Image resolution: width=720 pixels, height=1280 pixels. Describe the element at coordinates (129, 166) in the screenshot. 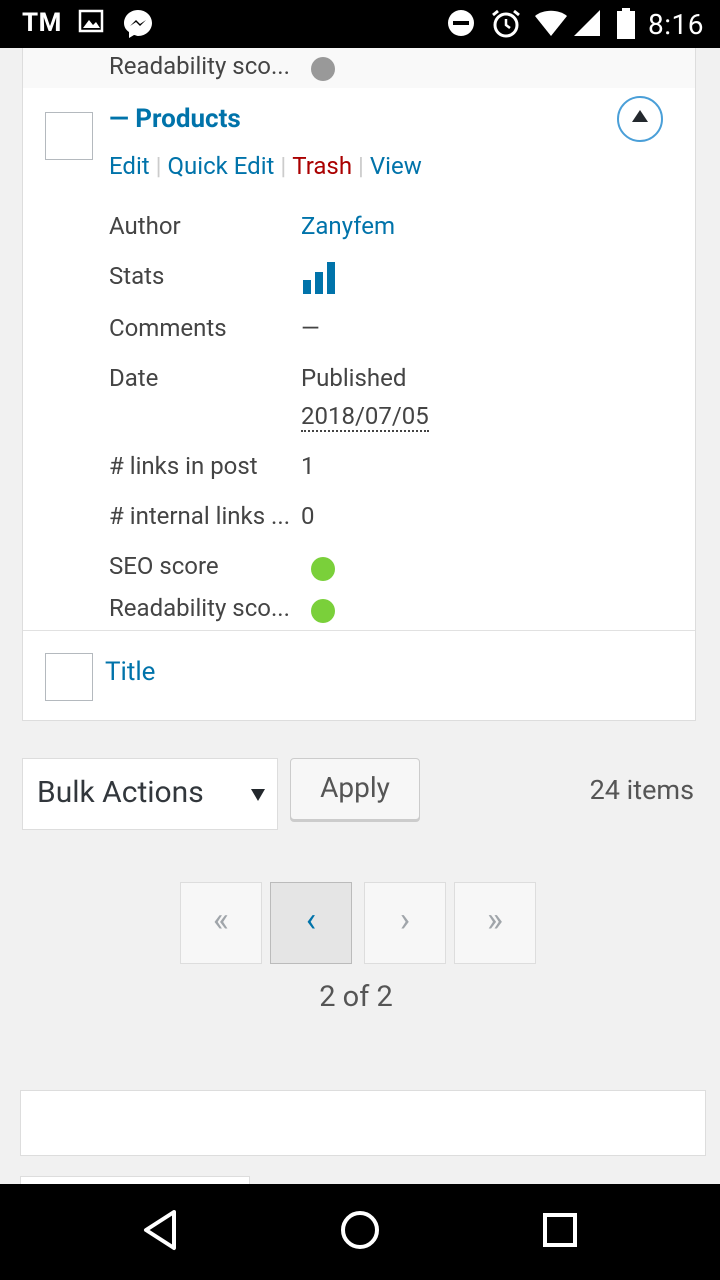

I see `edit-link: Edit` at that location.